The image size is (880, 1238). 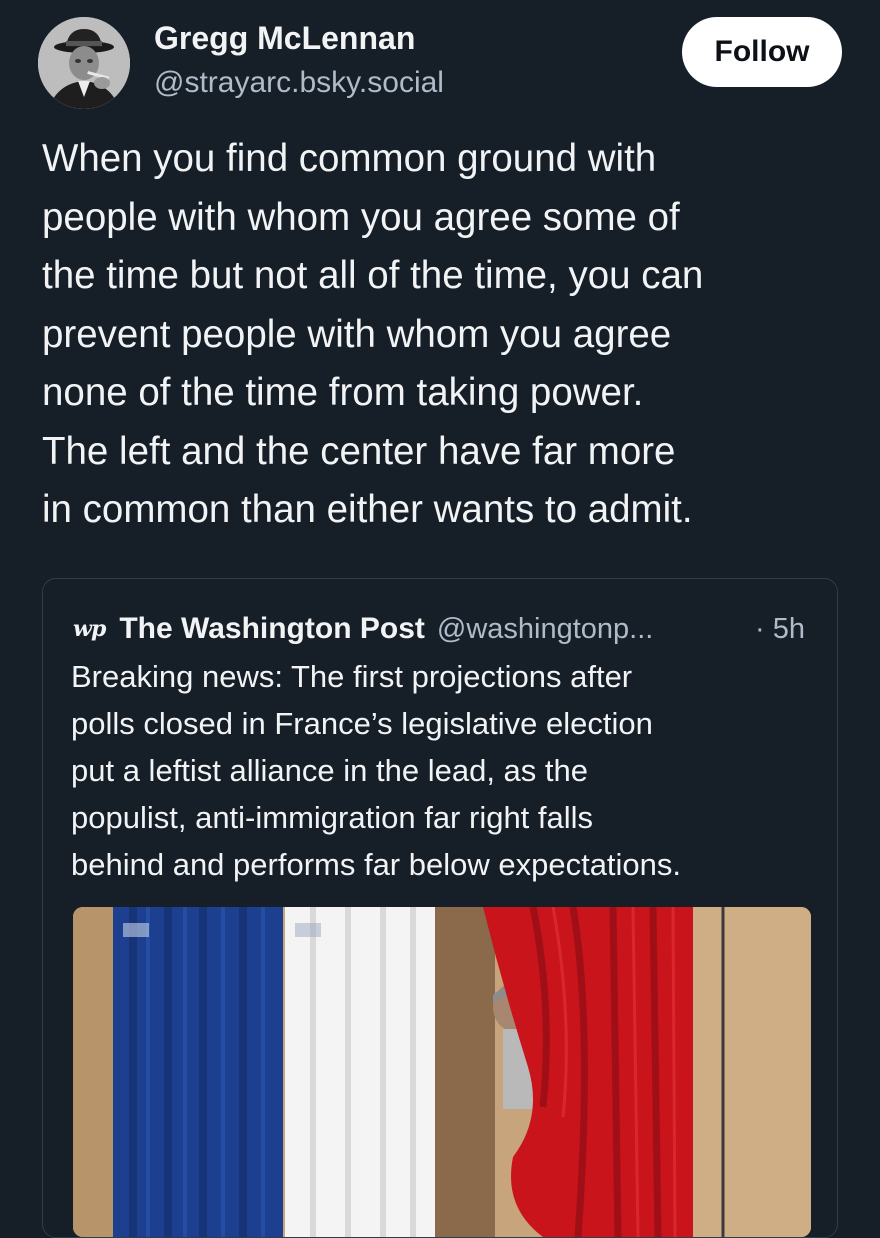 What do you see at coordinates (780, 628) in the screenshot?
I see `quoted-post-time: · 5h` at bounding box center [780, 628].